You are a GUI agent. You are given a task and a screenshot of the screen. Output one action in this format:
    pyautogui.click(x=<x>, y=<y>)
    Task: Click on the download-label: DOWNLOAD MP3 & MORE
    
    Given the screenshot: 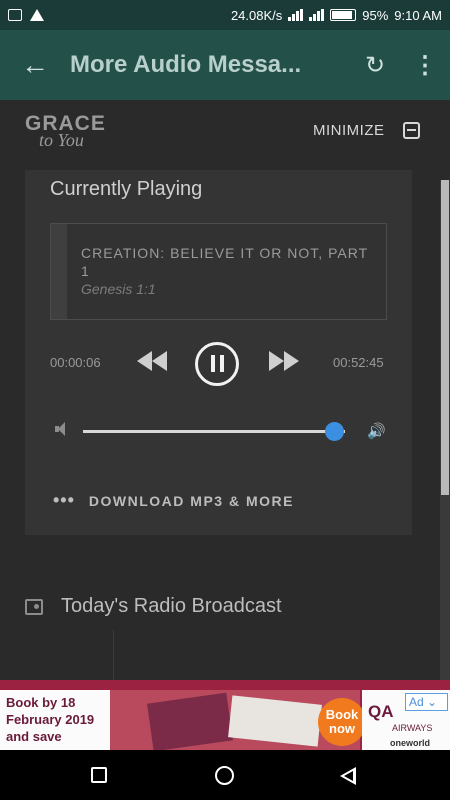 What is the action you would take?
    pyautogui.click(x=191, y=500)
    